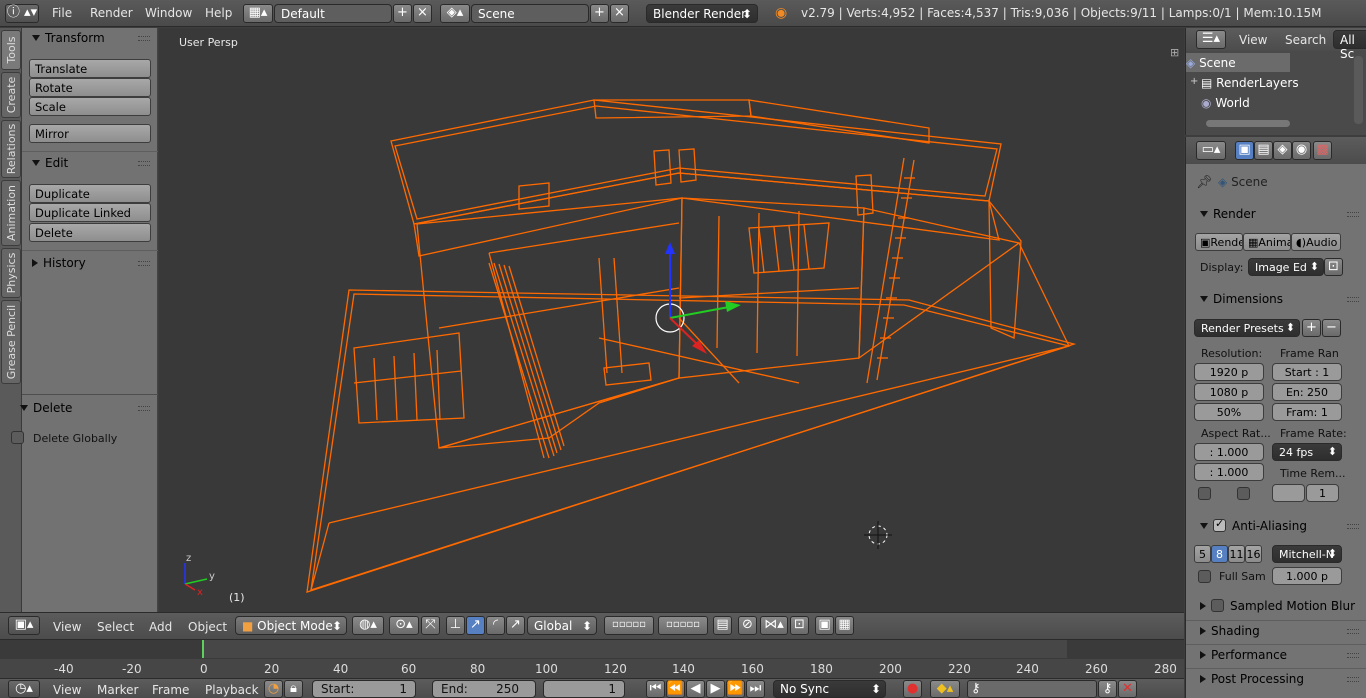 This screenshot has width=1366, height=698. I want to click on timeline-menu-frame: Frame, so click(170, 690).